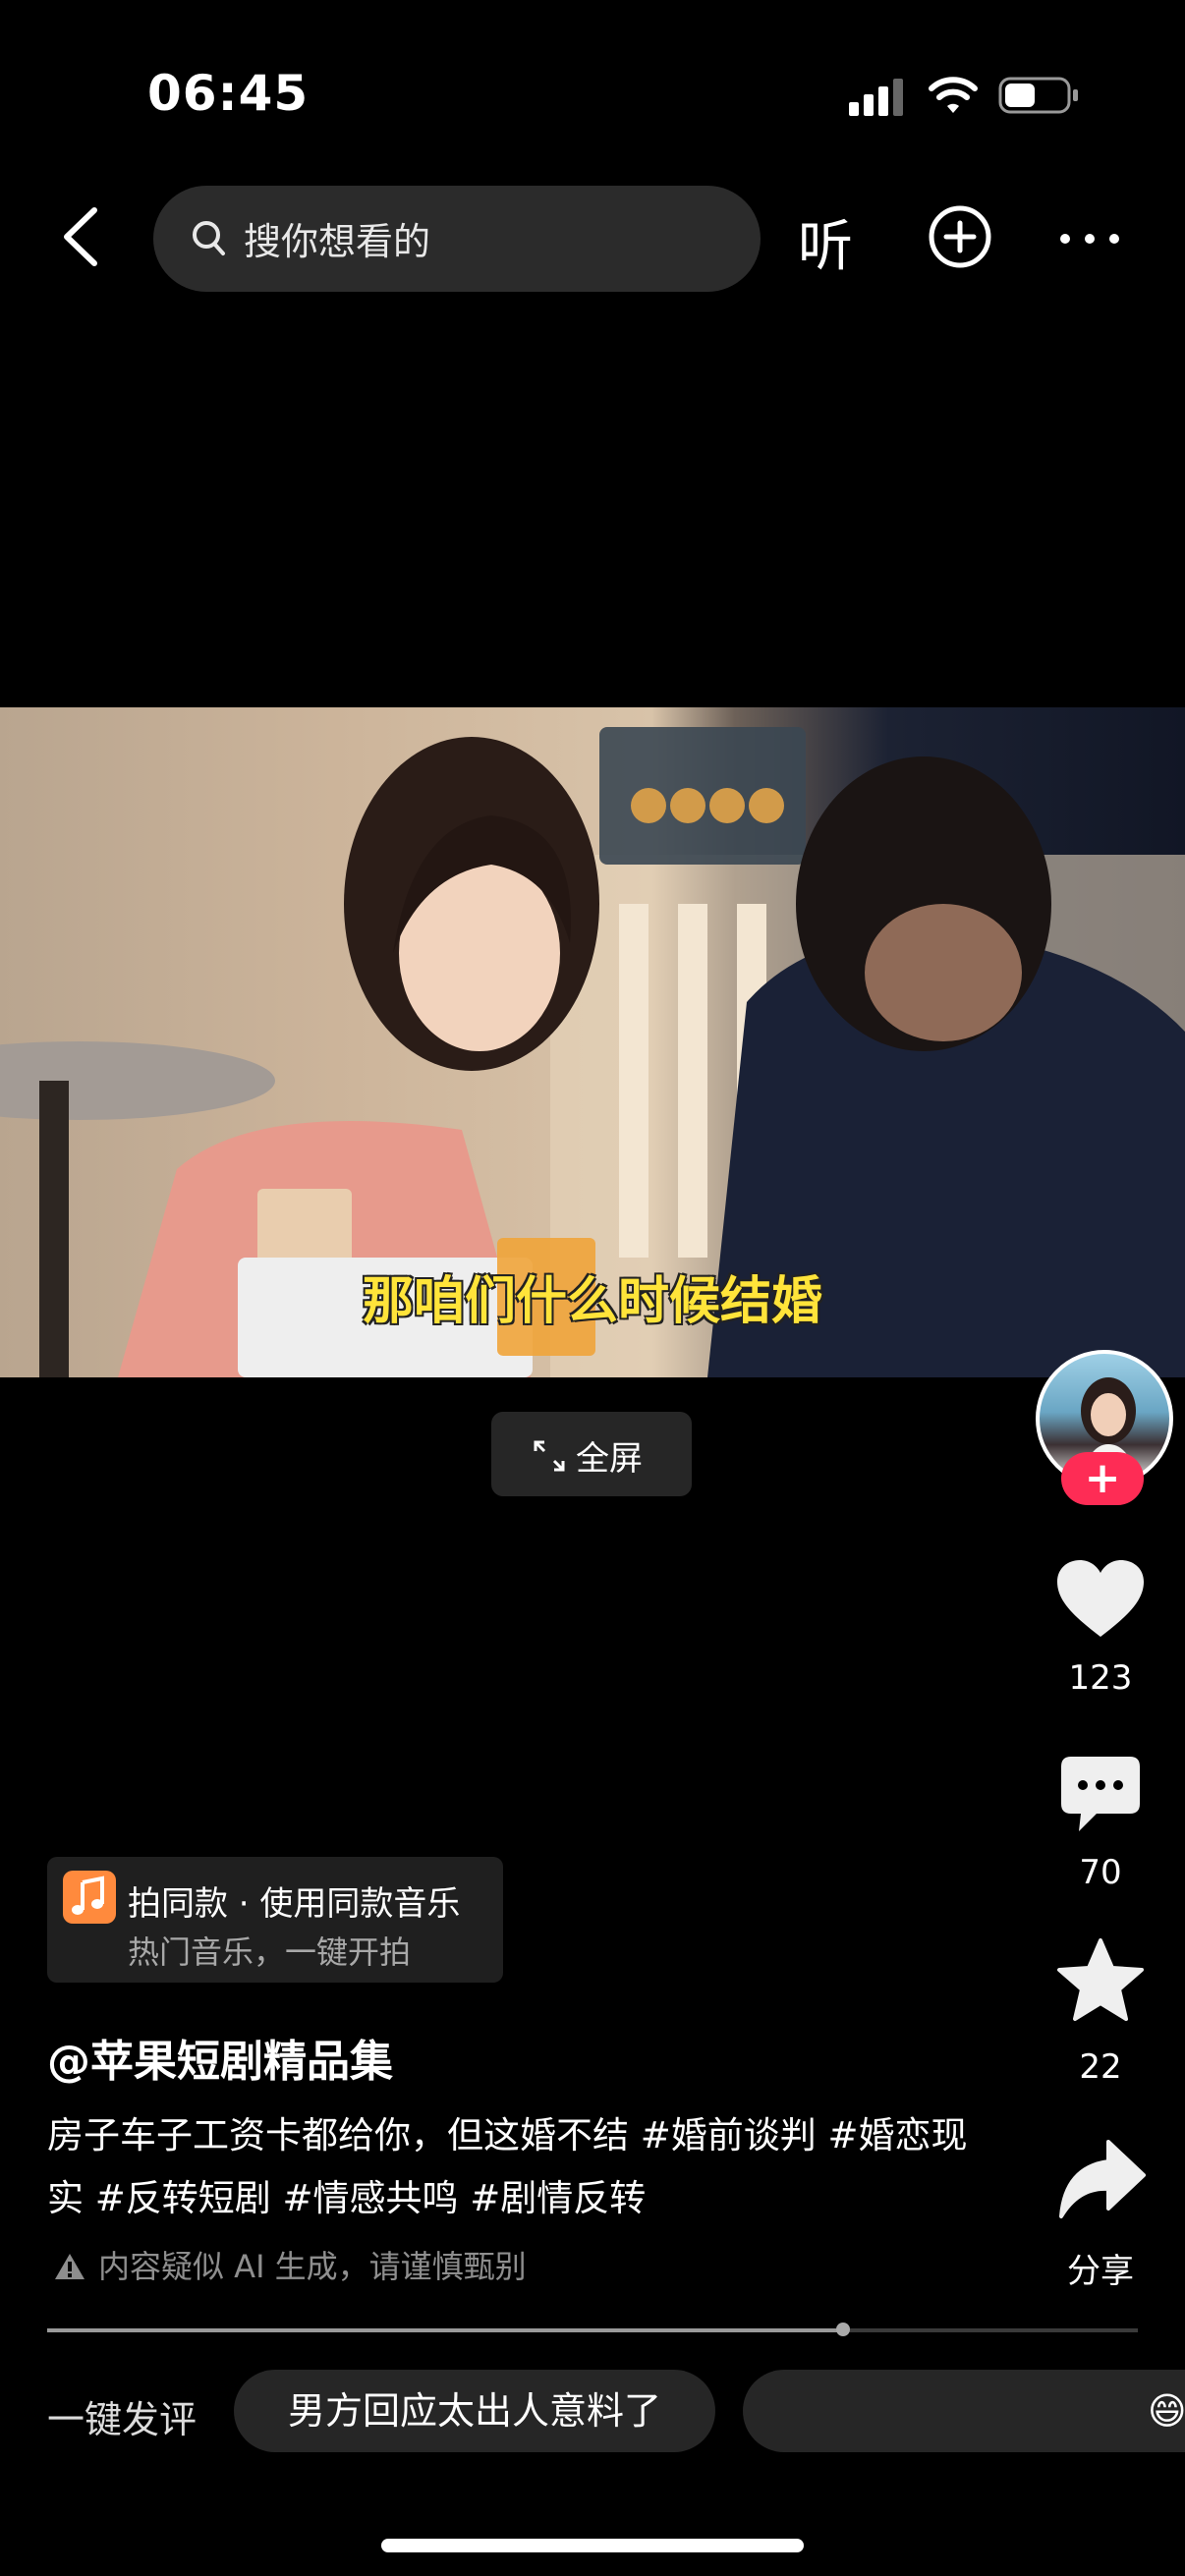 The width and height of the screenshot is (1185, 2576). Describe the element at coordinates (1100, 1980) in the screenshot. I see `star-favorite-icon` at that location.